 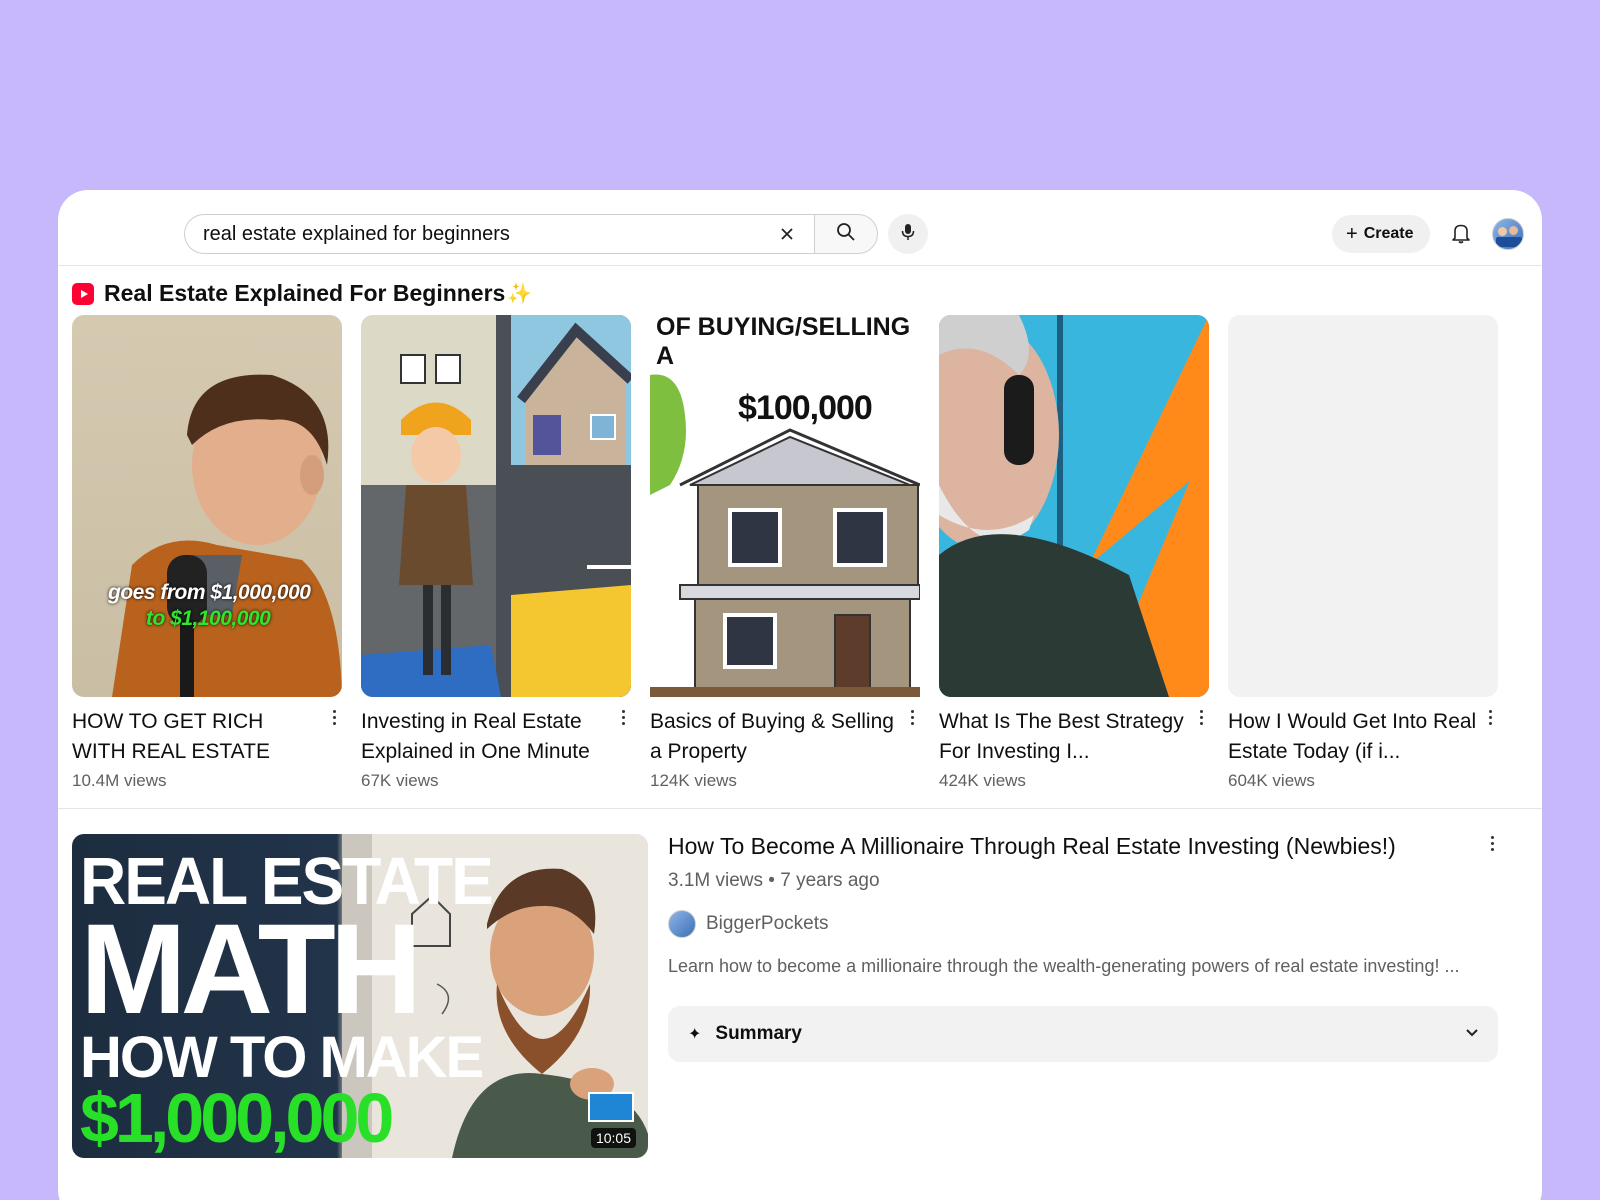 I want to click on short-views: 424K views, so click(x=982, y=780).